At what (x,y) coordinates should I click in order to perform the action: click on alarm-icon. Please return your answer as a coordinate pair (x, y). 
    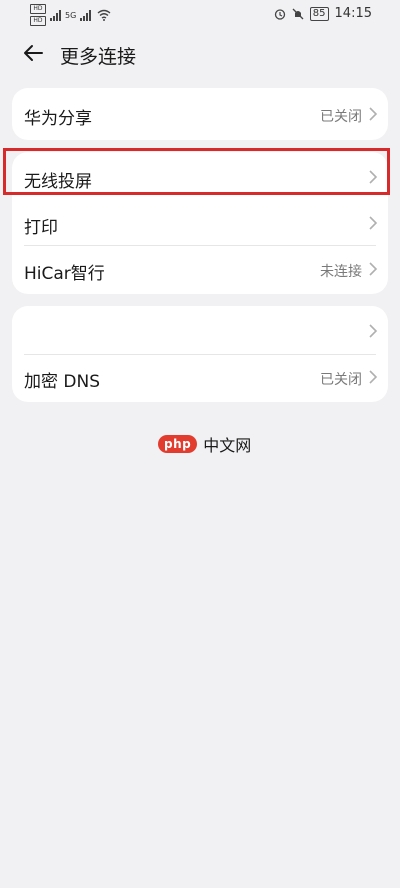
    Looking at the image, I should click on (279, 14).